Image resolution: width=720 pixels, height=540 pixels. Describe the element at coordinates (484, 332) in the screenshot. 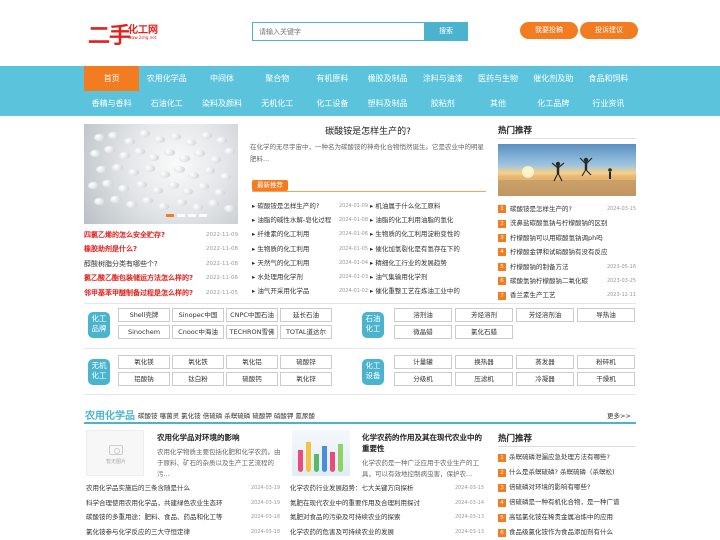

I see `tag: 氯化石蜡` at that location.